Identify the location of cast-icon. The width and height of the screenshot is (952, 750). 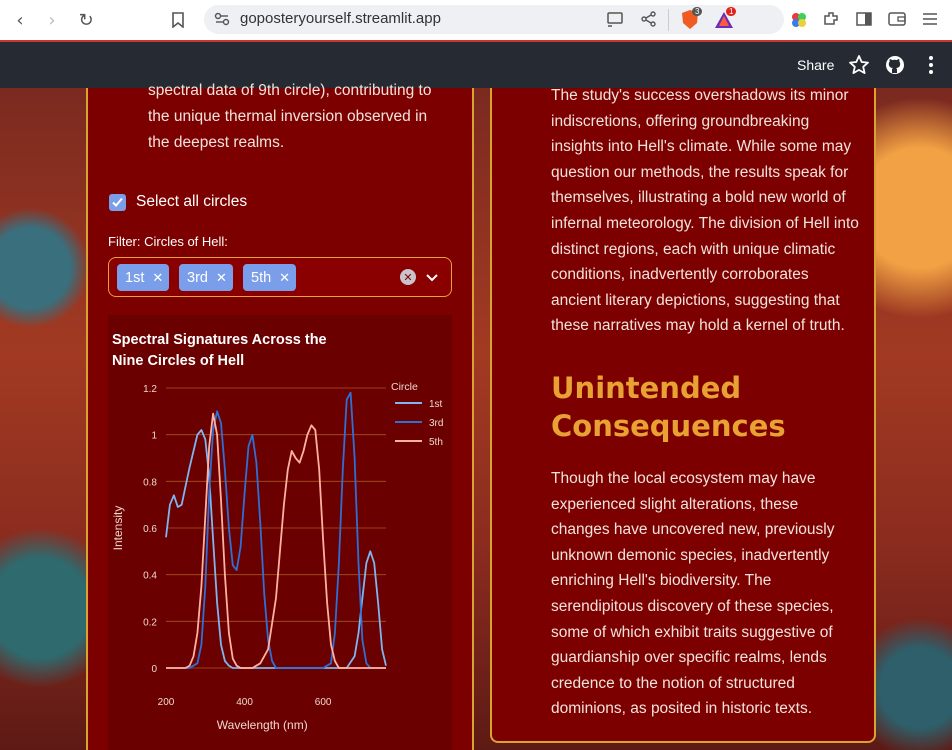
(615, 19).